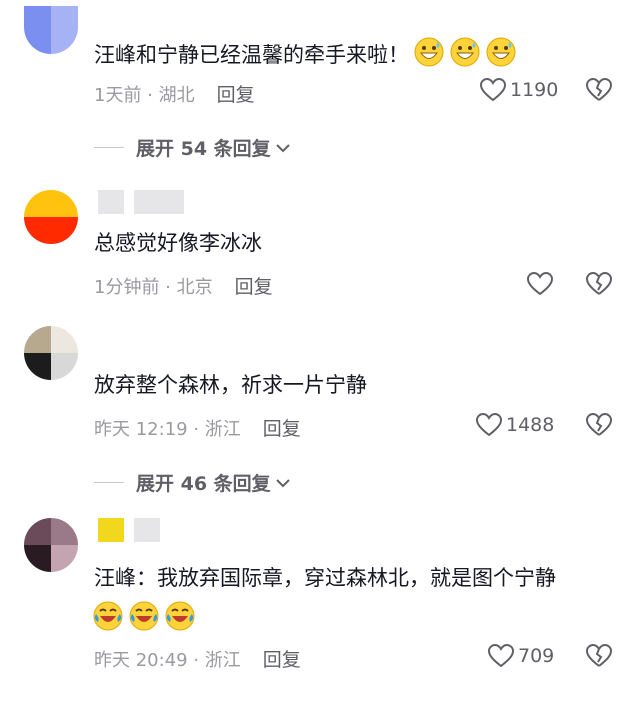 Image resolution: width=640 pixels, height=704 pixels. Describe the element at coordinates (357, 56) in the screenshot. I see `comment-text: 汪峰和宁静已经温馨的牵手来啦！` at that location.